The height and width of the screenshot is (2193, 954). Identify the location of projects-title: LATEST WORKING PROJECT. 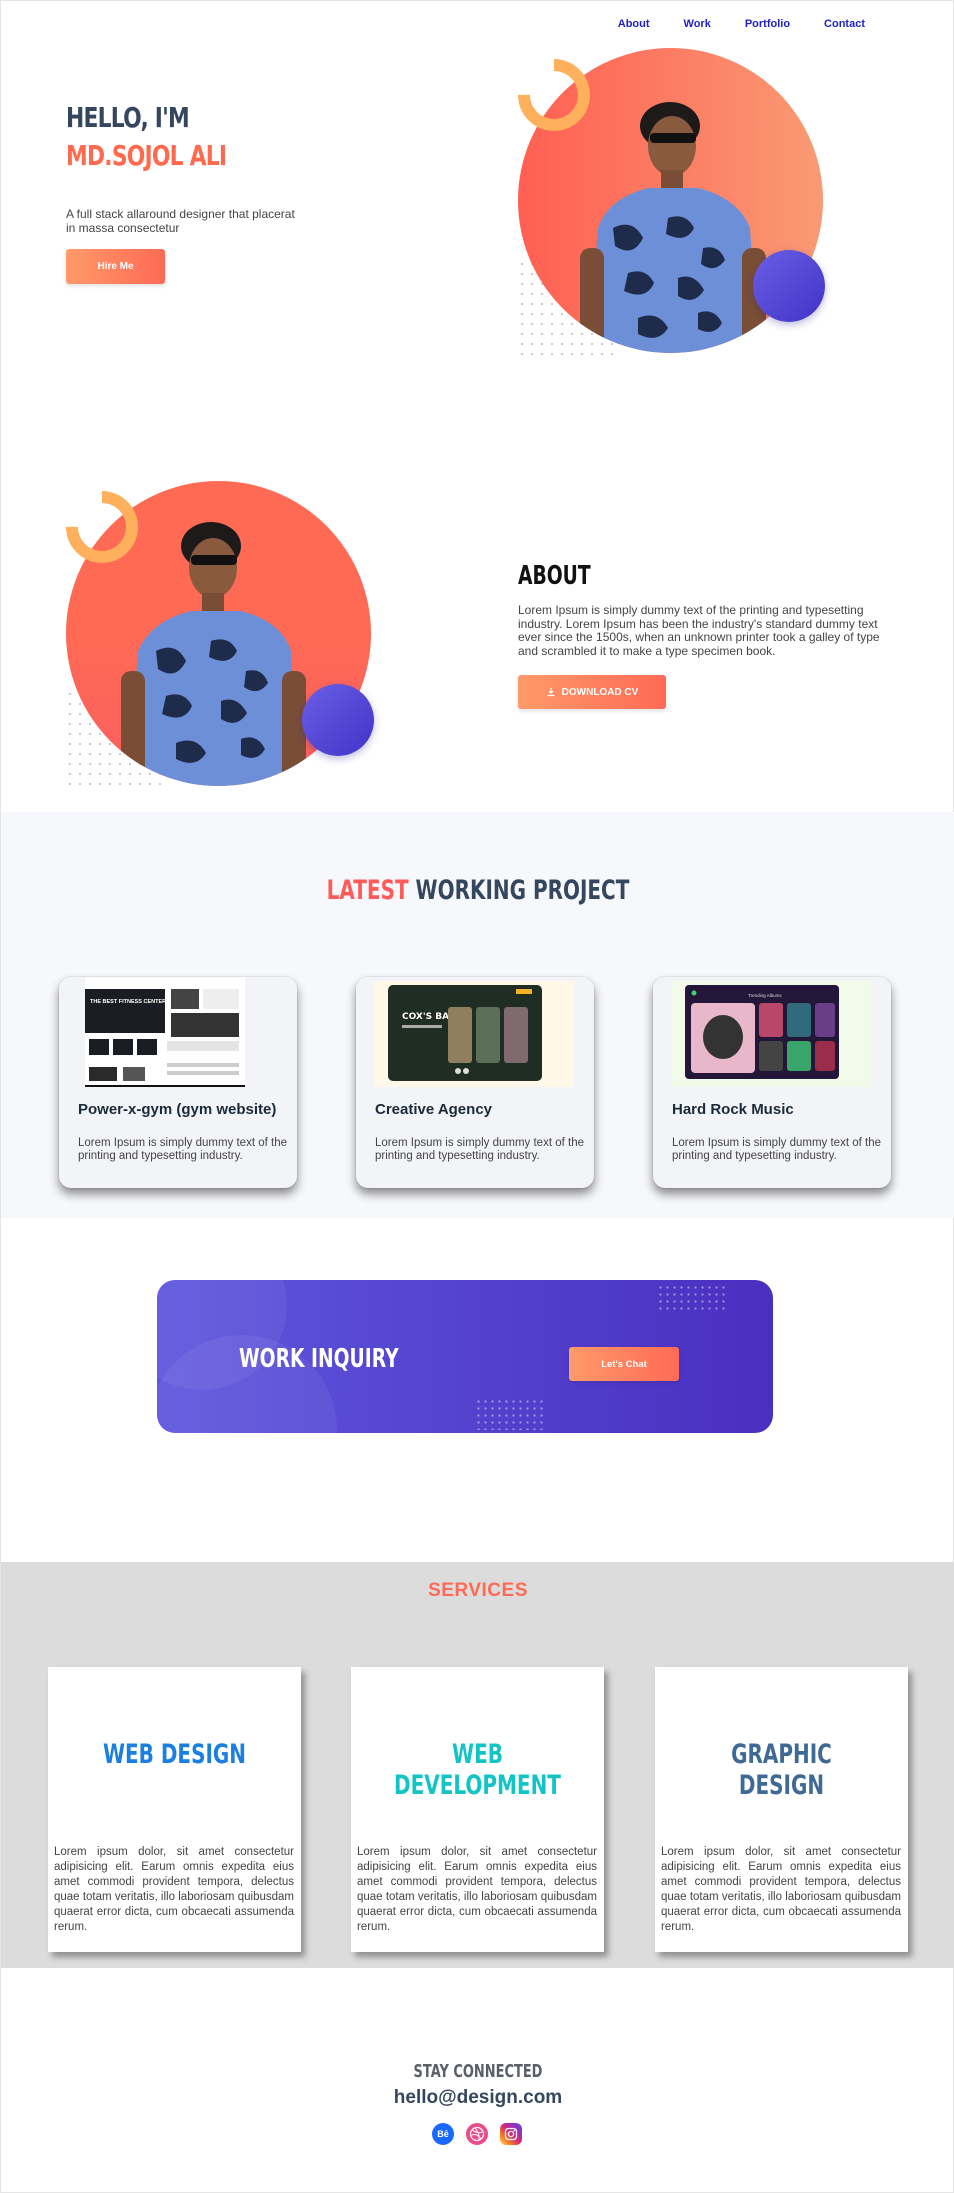
(478, 890).